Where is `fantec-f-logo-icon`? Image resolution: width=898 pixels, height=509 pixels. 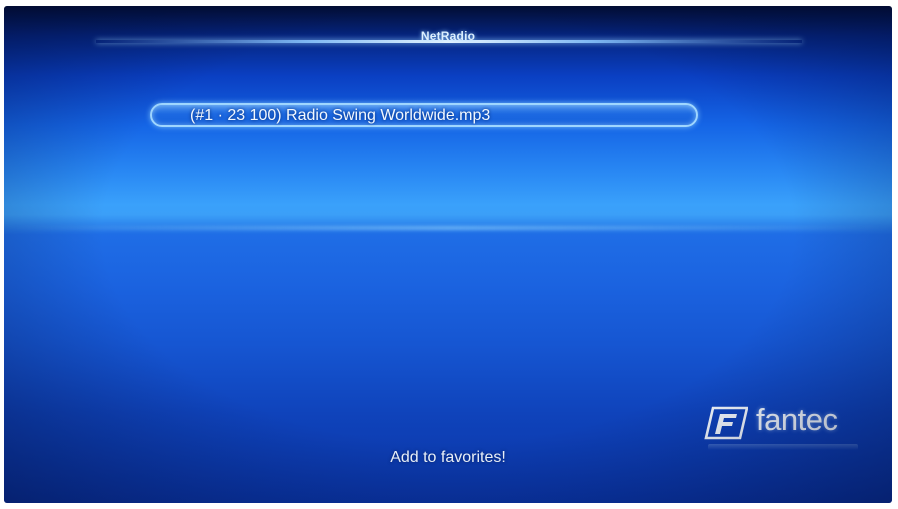 fantec-f-logo-icon is located at coordinates (726, 423).